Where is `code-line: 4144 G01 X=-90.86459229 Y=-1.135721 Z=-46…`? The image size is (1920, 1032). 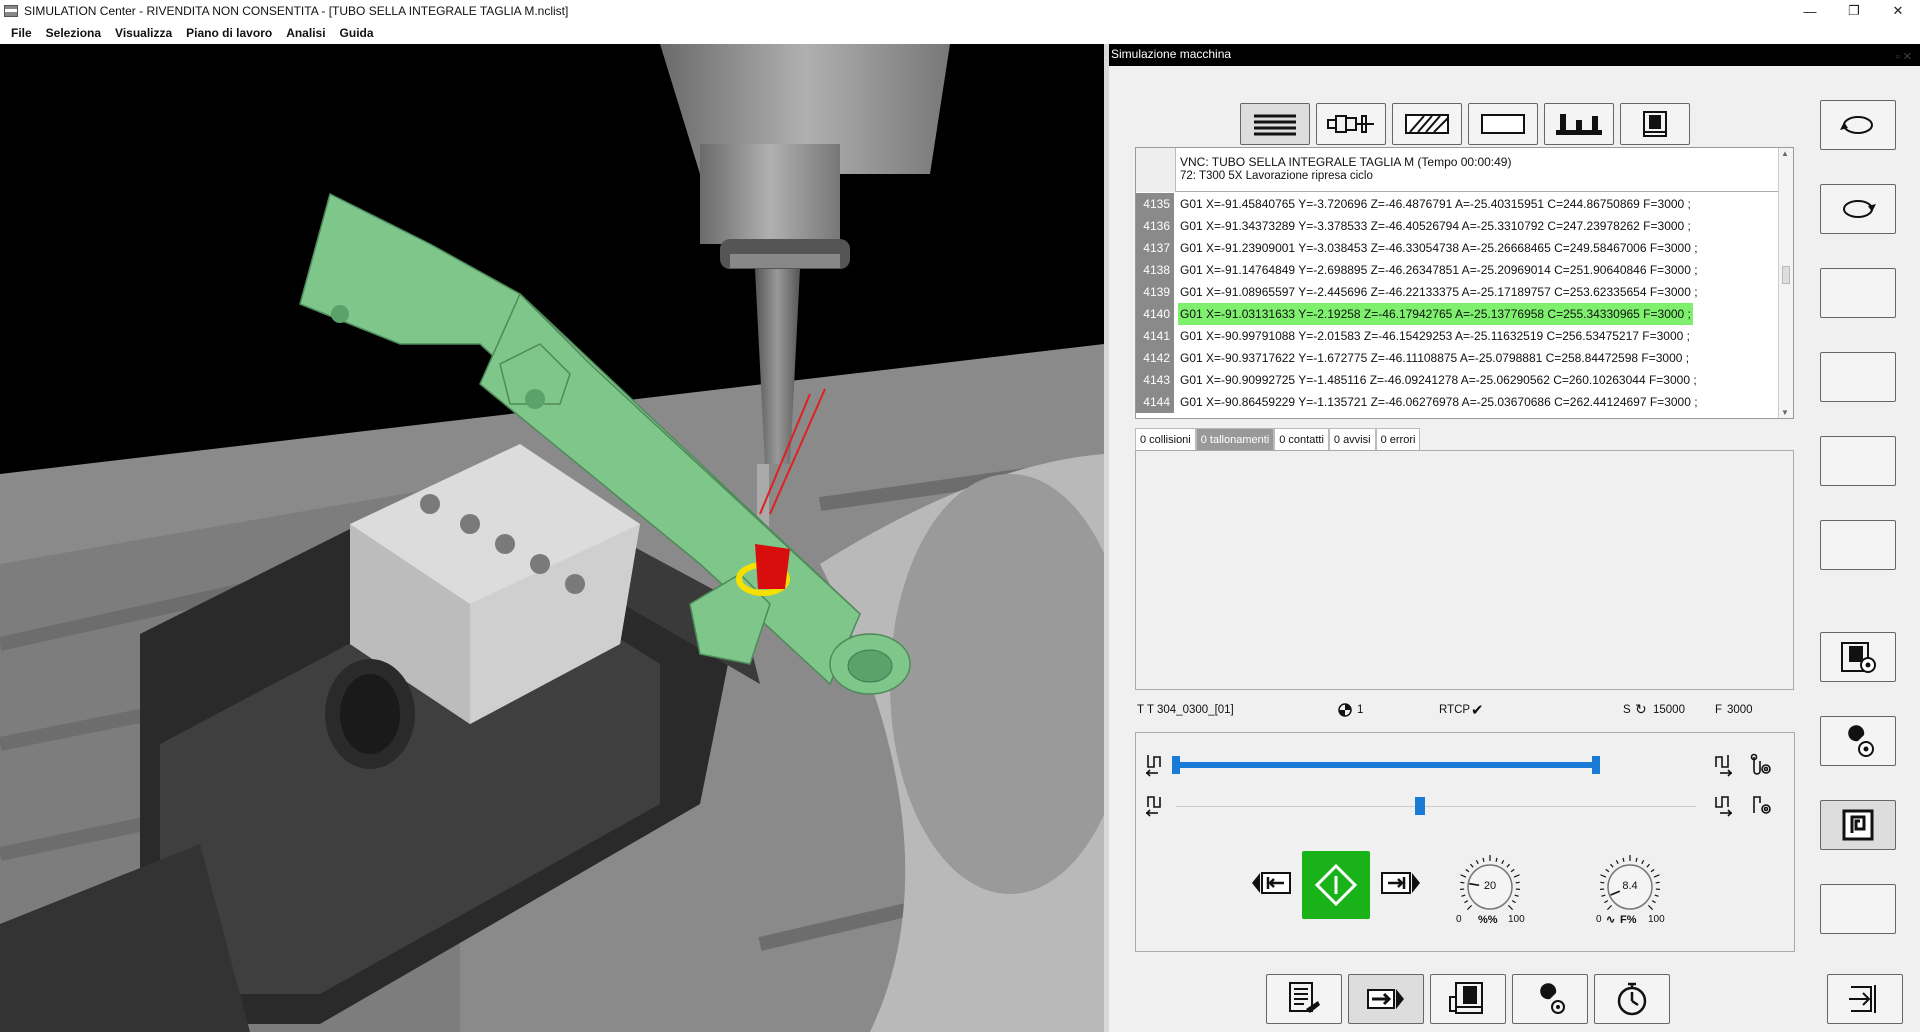 code-line: 4144 G01 X=-90.86459229 Y=-1.135721 Z=-46… is located at coordinates (1457, 402).